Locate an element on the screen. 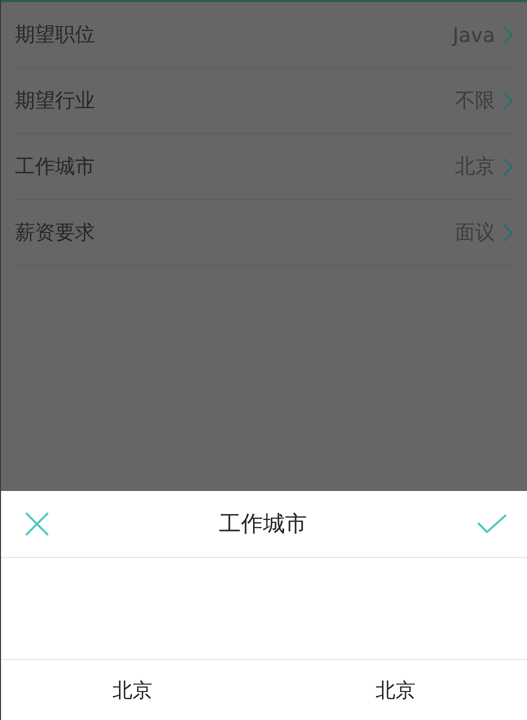  close-button is located at coordinates (37, 524).